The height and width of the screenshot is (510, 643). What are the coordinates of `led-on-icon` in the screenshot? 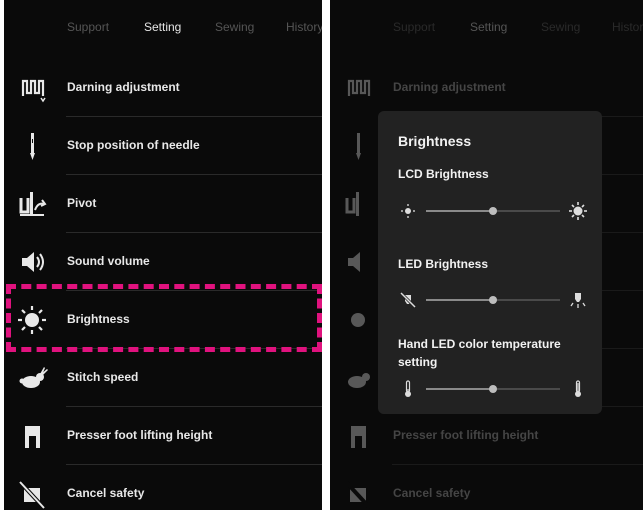 It's located at (578, 300).